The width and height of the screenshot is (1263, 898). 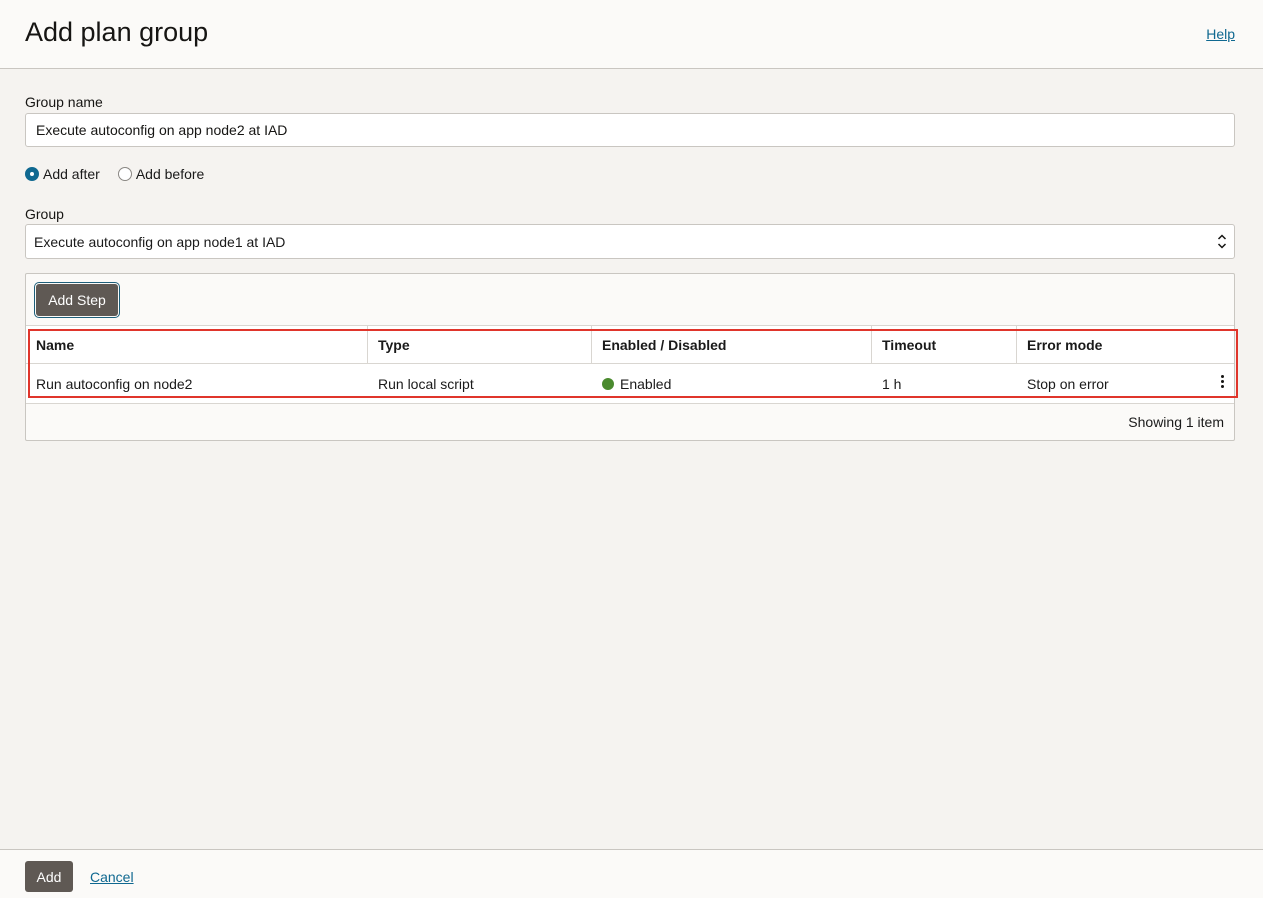 I want to click on radio-add-after: Add after, so click(x=62, y=174).